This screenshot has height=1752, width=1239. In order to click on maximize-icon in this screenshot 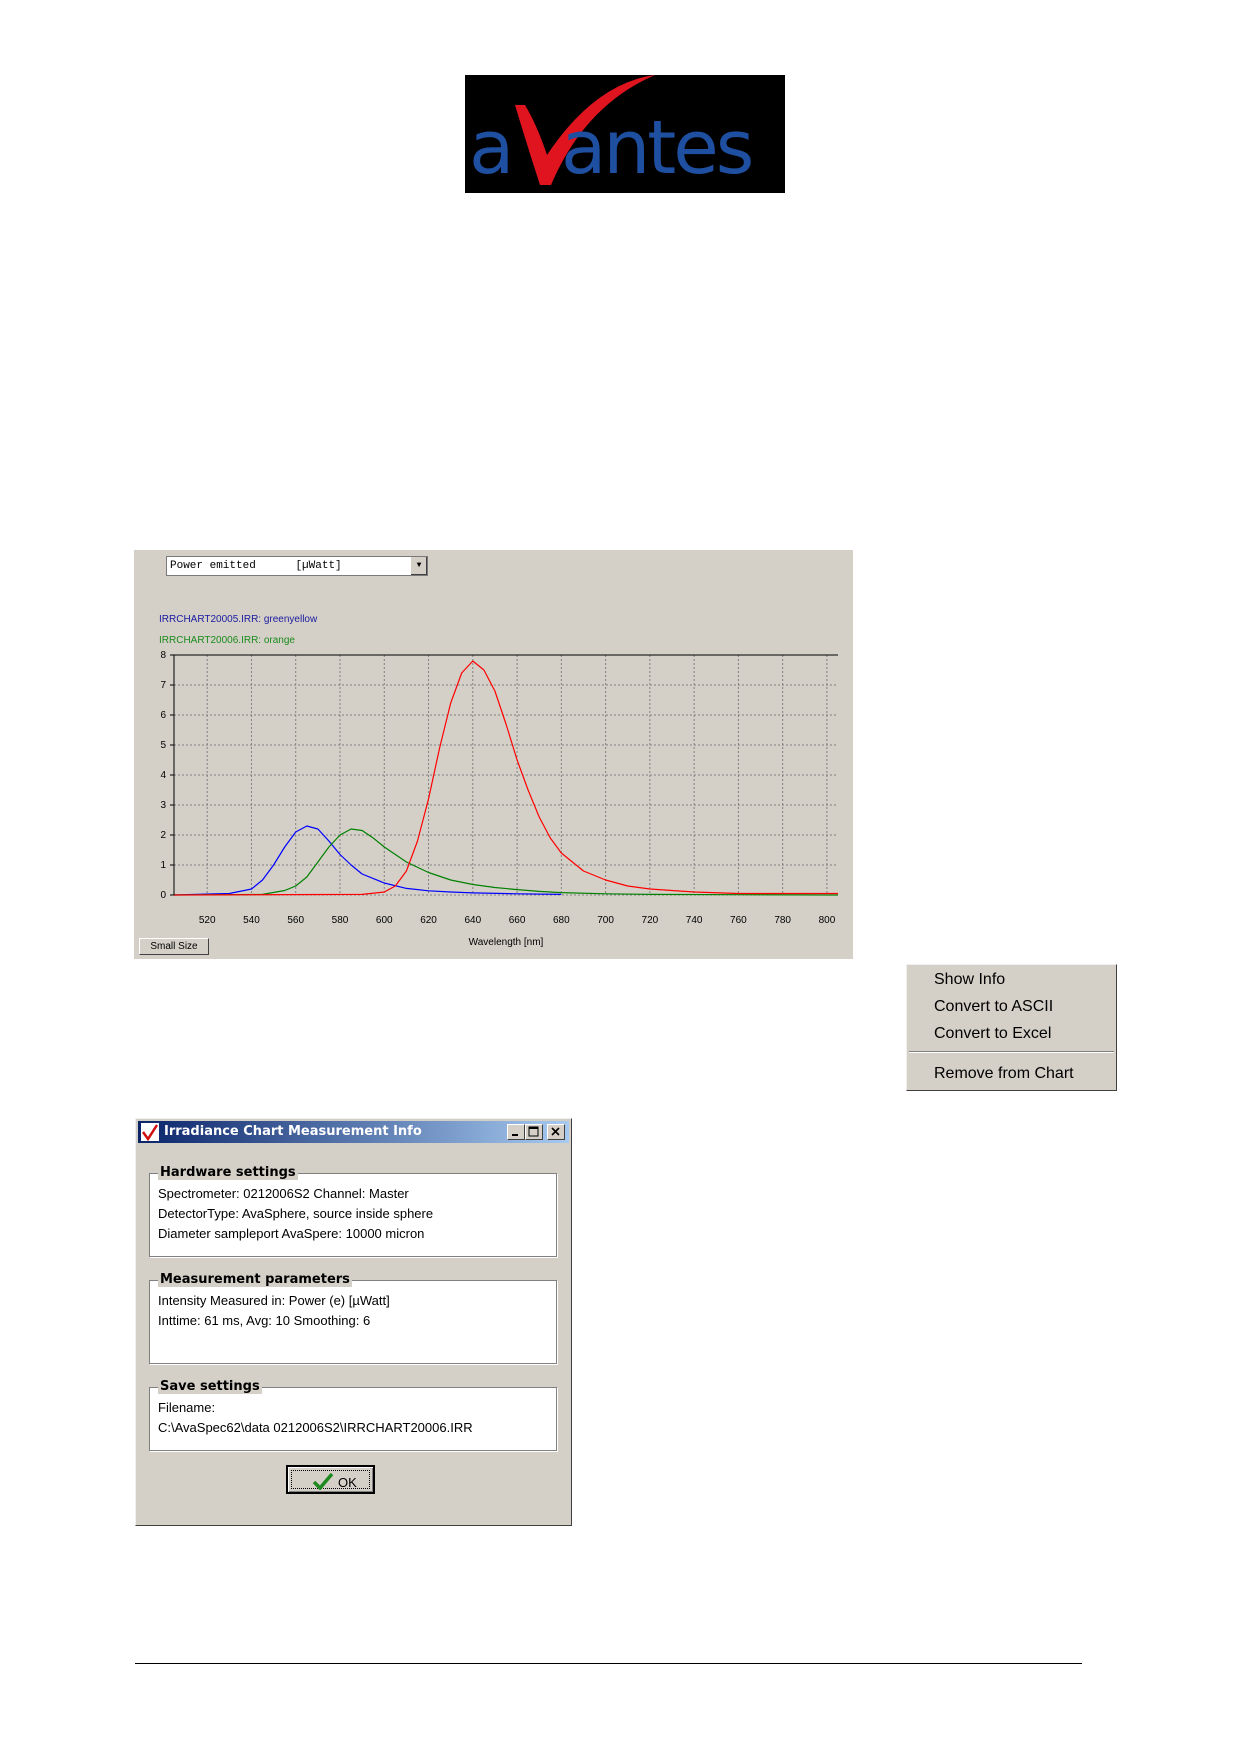, I will do `click(534, 1132)`.